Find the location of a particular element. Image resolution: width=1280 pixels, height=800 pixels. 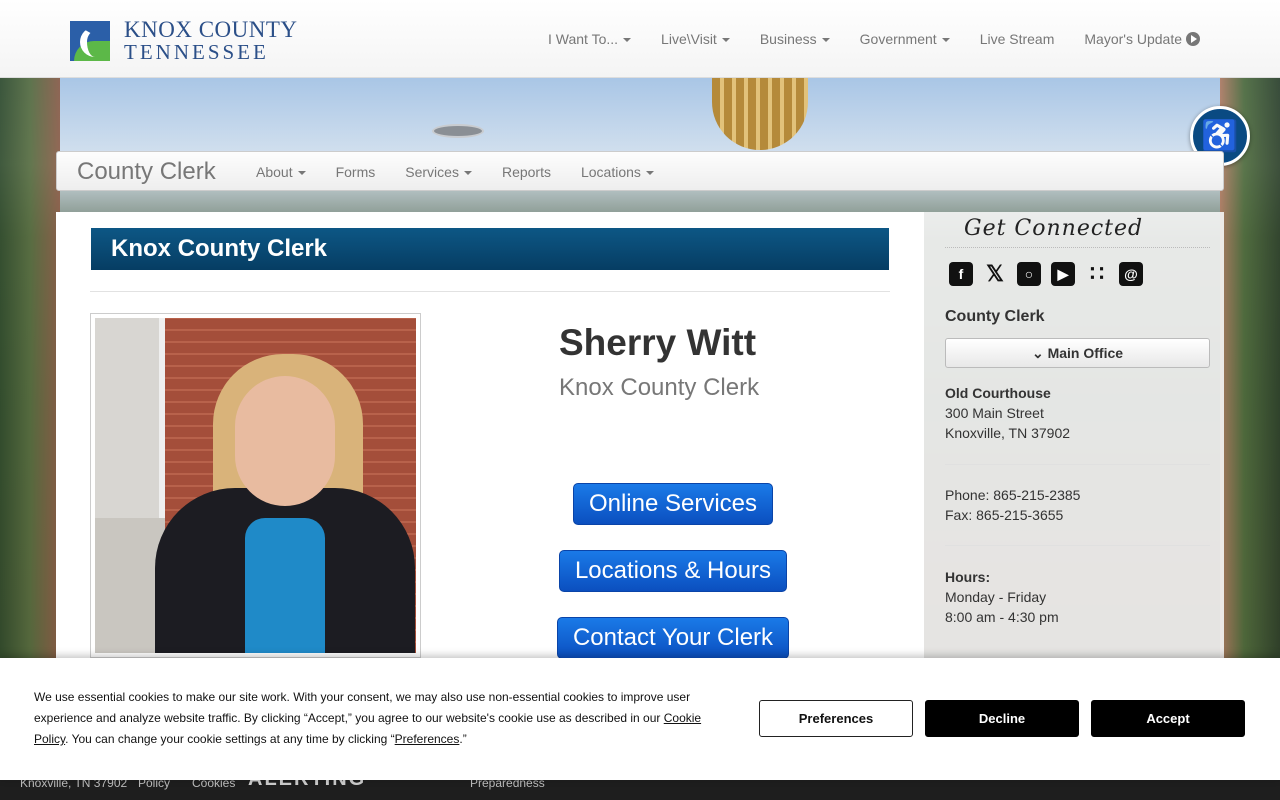

cookie-preferences-button: Preferences is located at coordinates (836, 718).